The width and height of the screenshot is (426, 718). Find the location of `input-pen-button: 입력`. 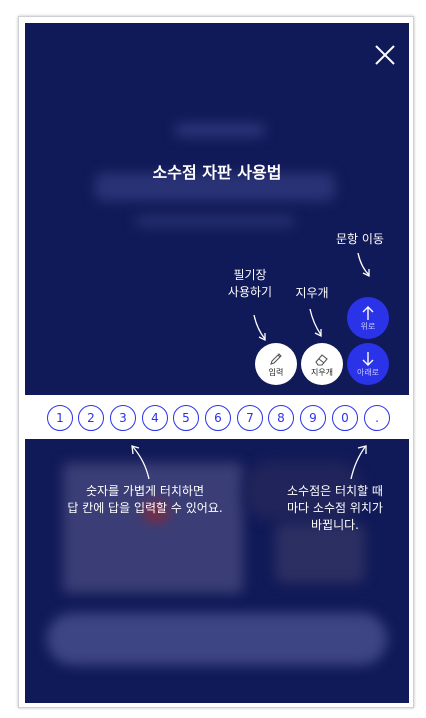

input-pen-button: 입력 is located at coordinates (276, 364).